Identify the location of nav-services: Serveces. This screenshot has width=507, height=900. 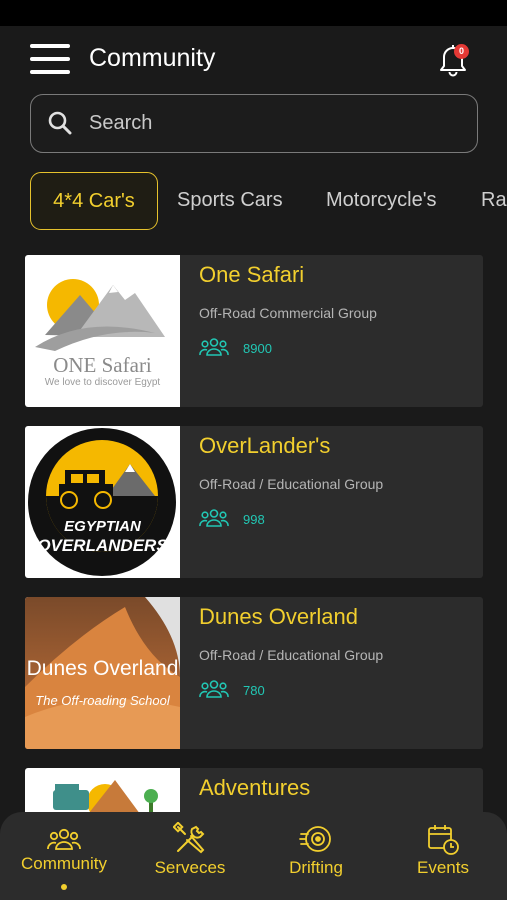
(190, 856).